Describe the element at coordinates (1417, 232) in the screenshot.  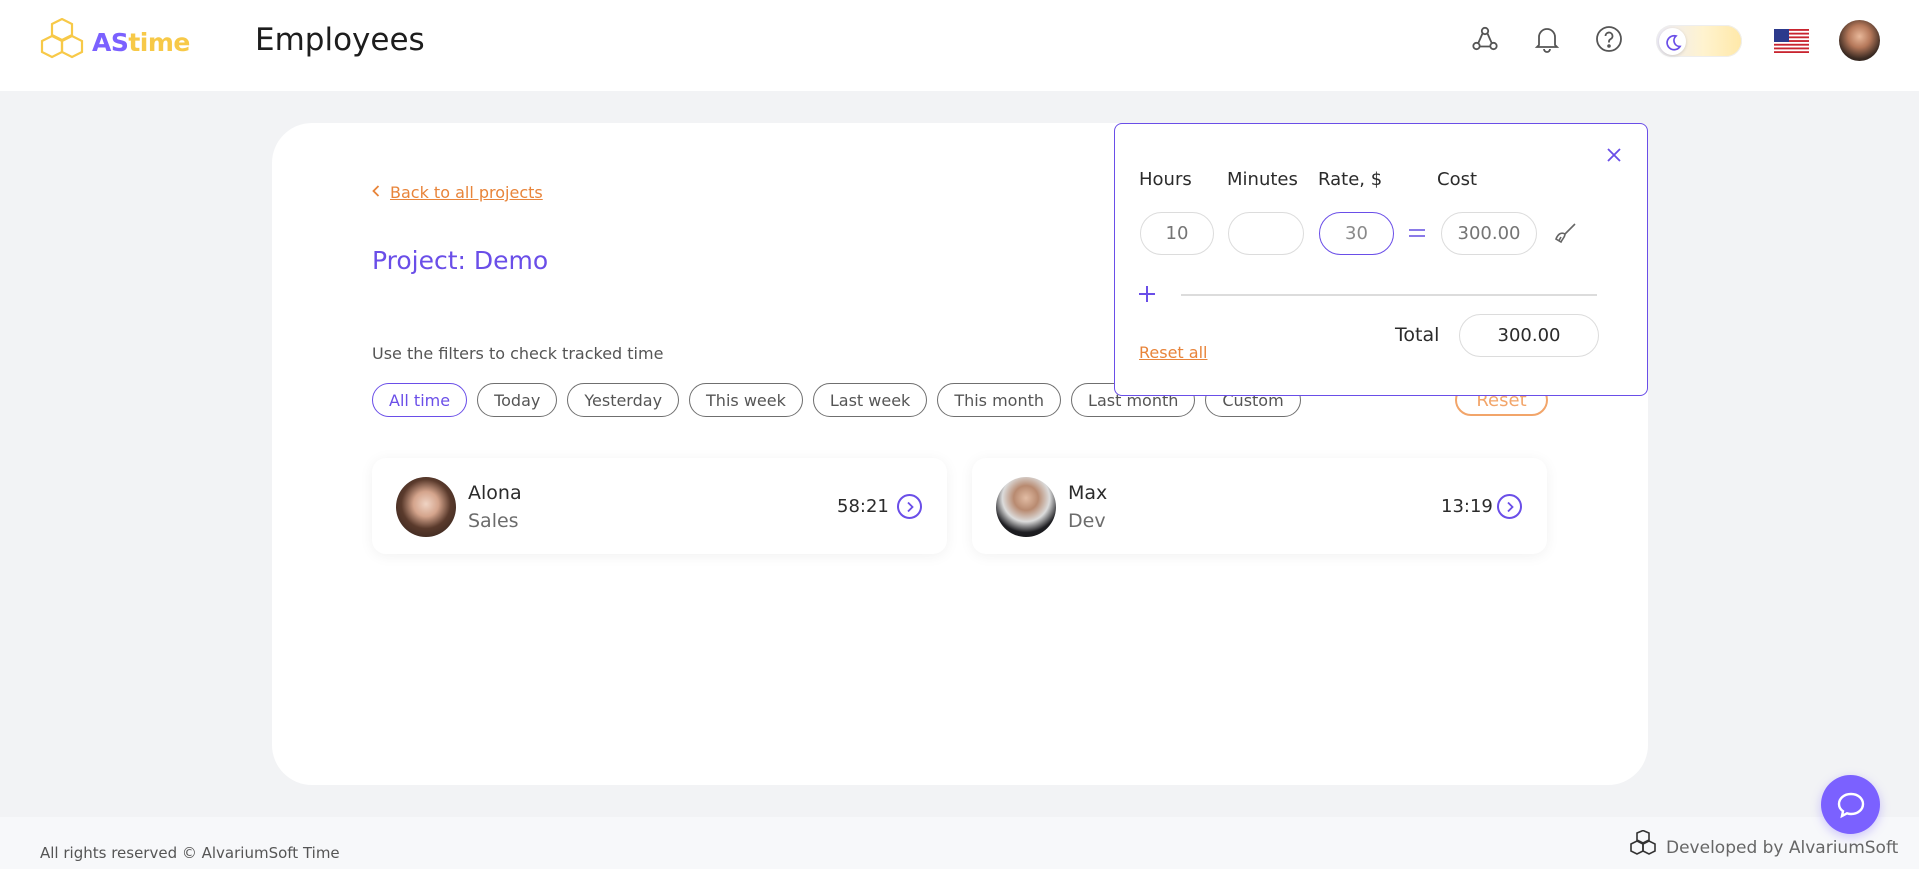
I see `equals-icon` at that location.